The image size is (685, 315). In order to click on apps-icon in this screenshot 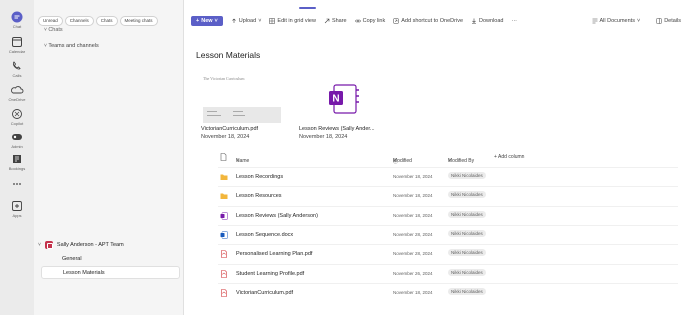, I will do `click(17, 206)`.